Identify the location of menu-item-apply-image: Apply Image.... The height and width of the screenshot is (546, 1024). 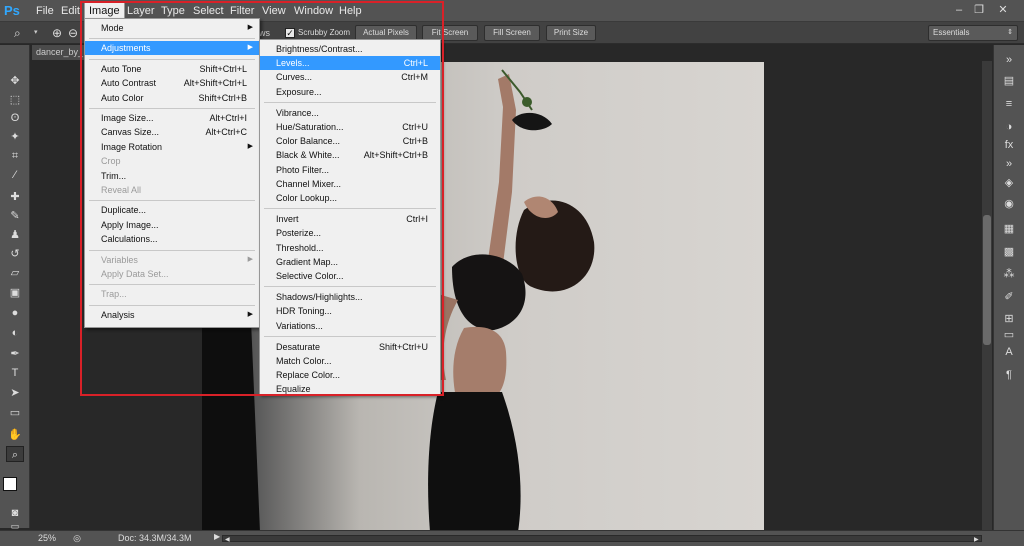
(172, 225).